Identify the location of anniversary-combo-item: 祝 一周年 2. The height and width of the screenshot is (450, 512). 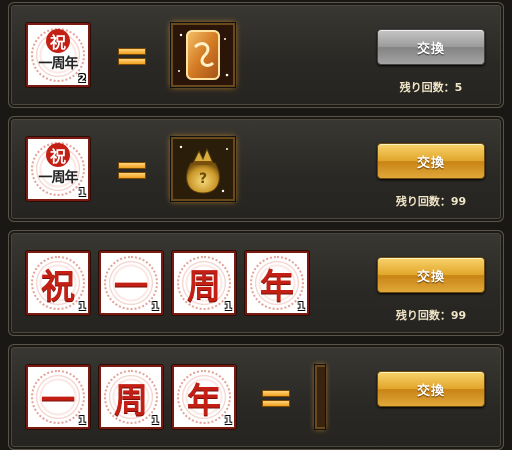
(58, 55).